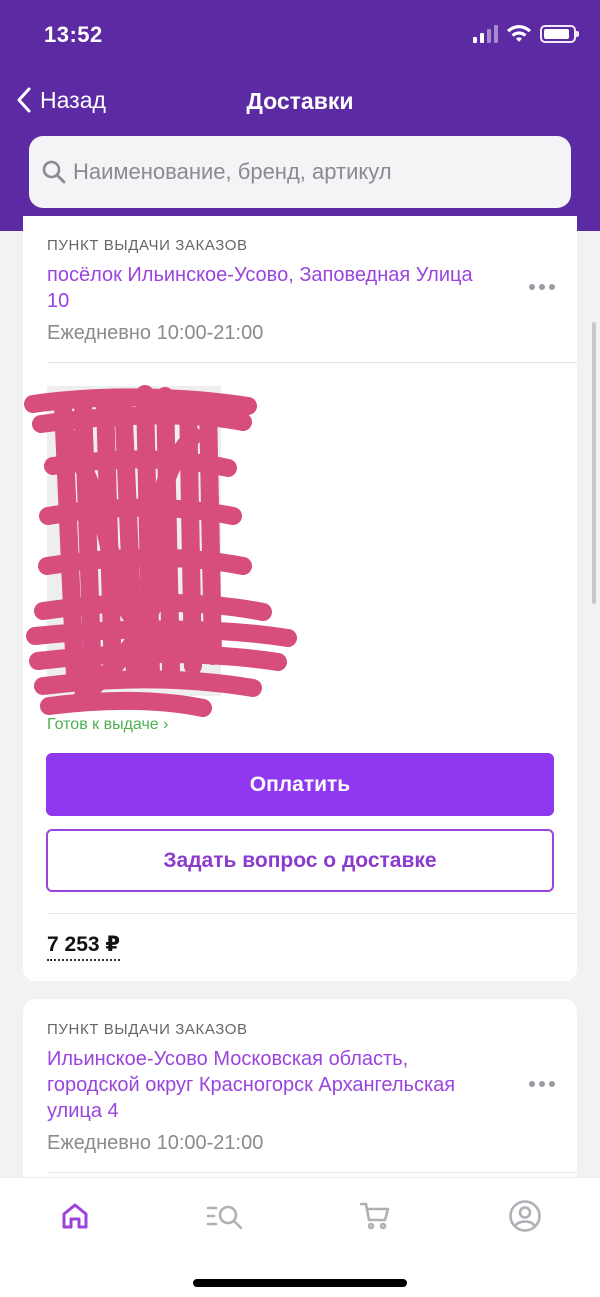 The image size is (600, 1297). Describe the element at coordinates (73, 34) in the screenshot. I see `status-time: 13:52` at that location.